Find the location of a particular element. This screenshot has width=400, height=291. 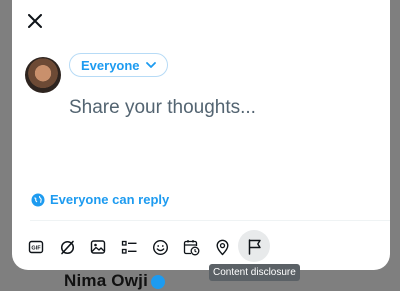

gif-button: GIF is located at coordinates (36, 247).